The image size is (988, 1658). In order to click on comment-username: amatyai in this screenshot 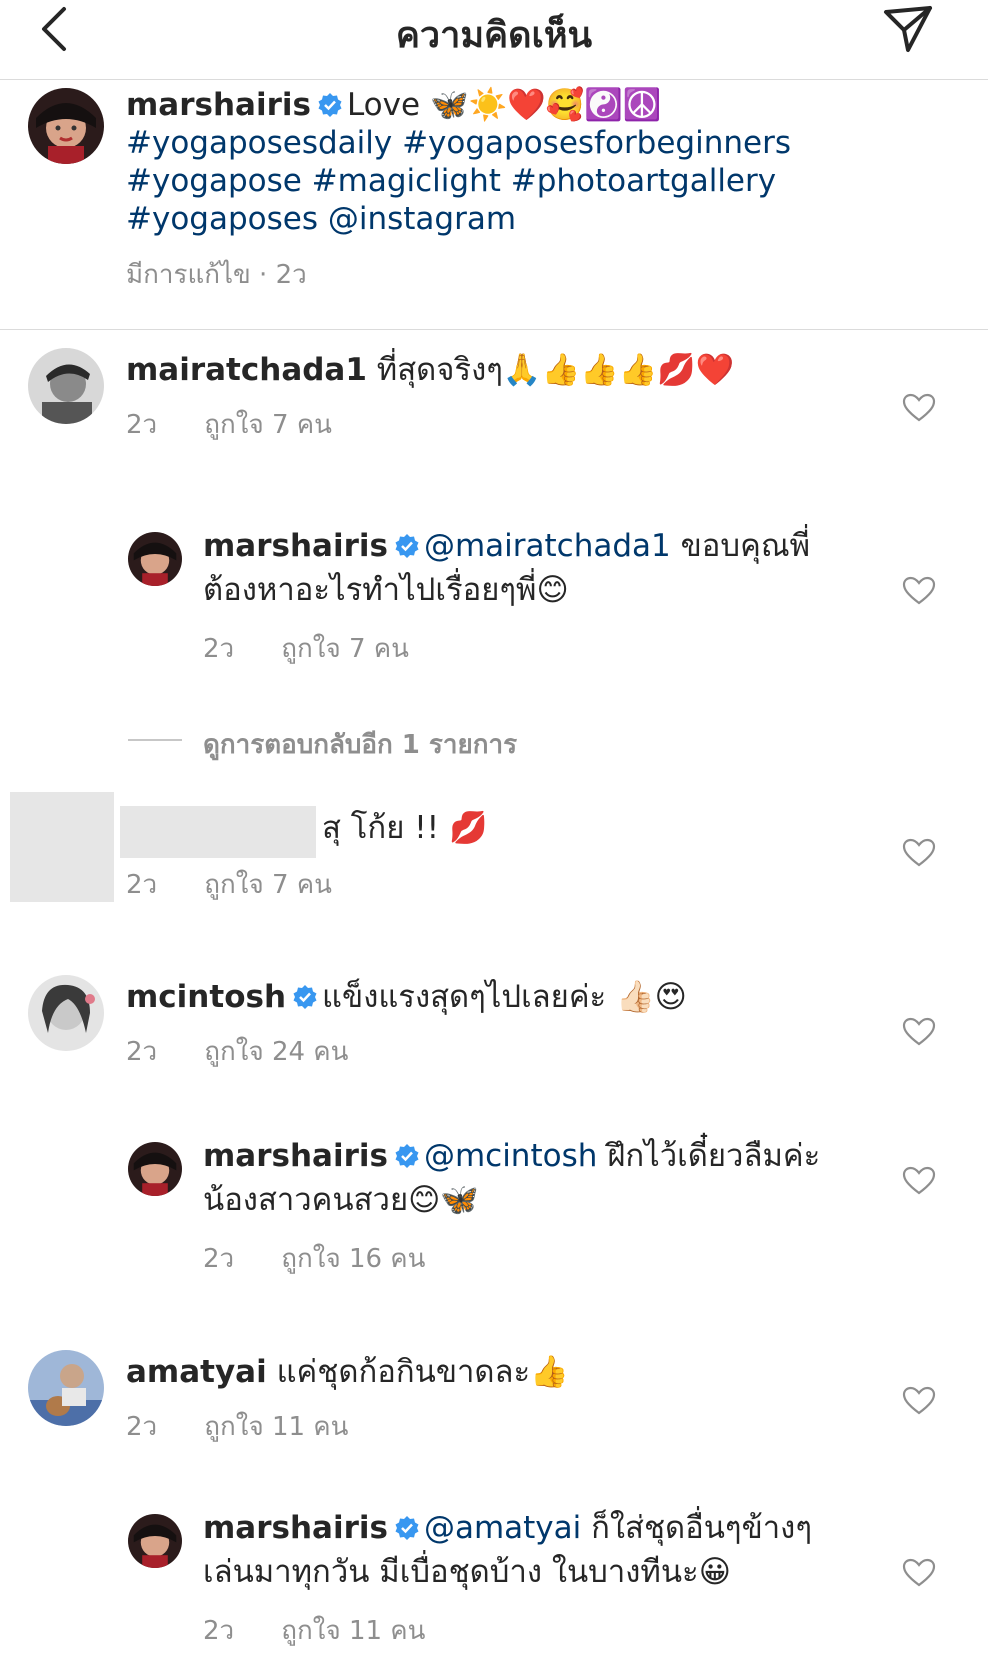, I will do `click(196, 1372)`.